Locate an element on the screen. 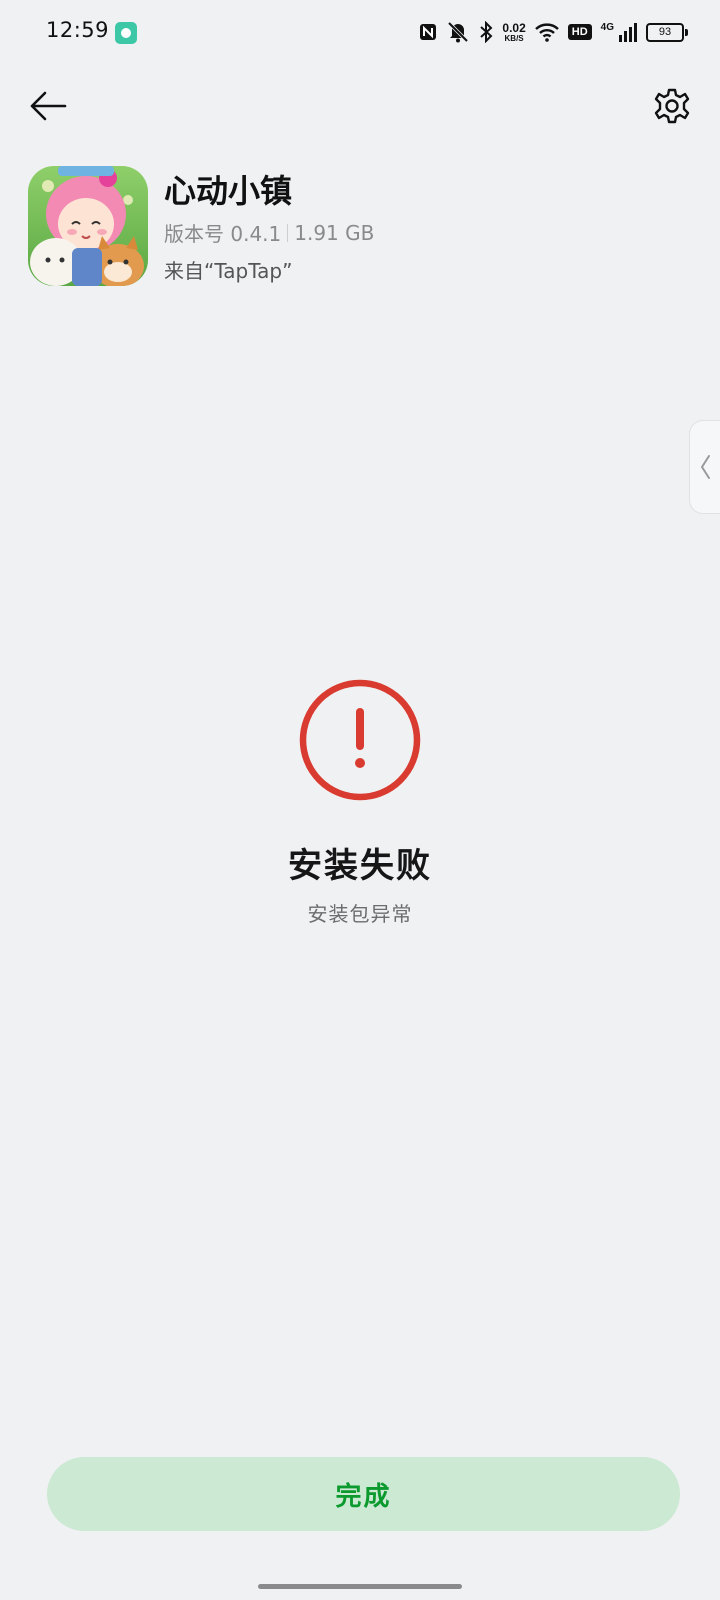  hd-badge: HD is located at coordinates (579, 32).